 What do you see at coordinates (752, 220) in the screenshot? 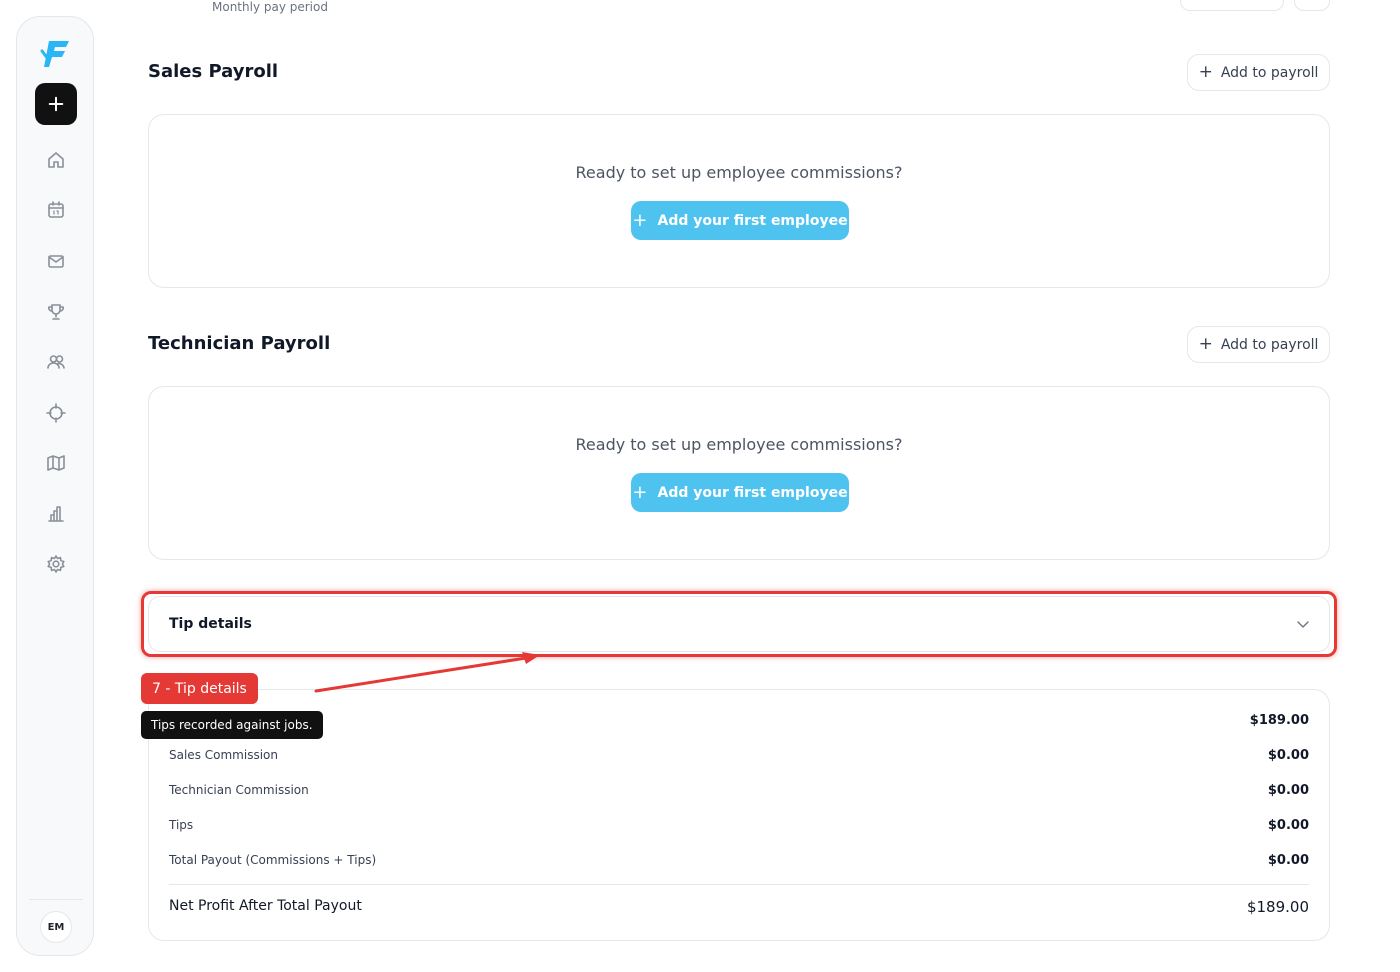
I see `sales-add-first-employee-label: Add your first employee` at bounding box center [752, 220].